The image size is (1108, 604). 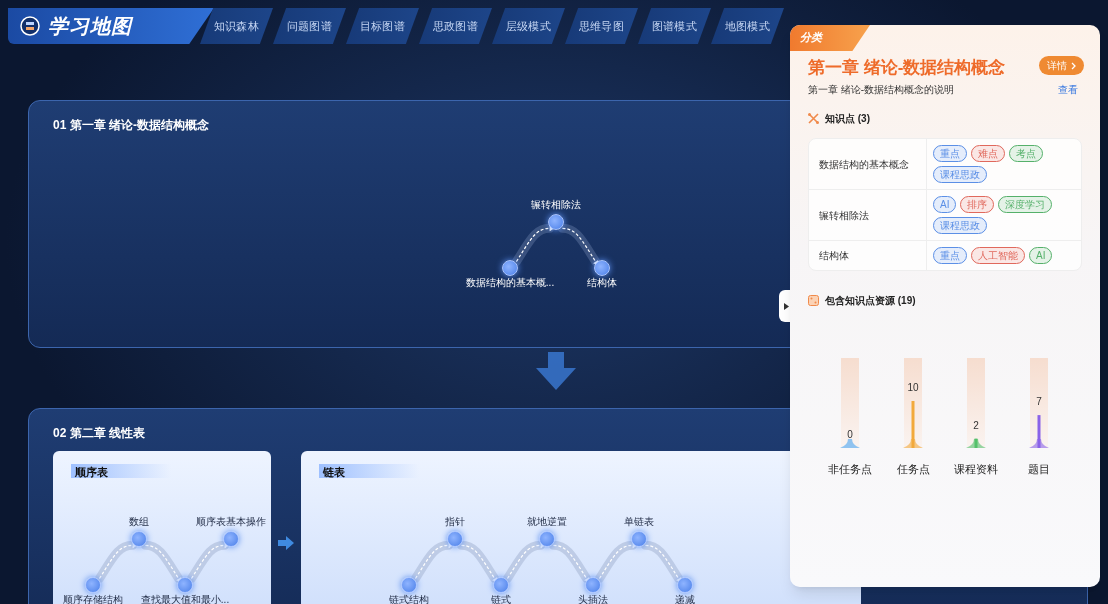 What do you see at coordinates (847, 119) in the screenshot?
I see `section-heading: 知识点 (3)` at bounding box center [847, 119].